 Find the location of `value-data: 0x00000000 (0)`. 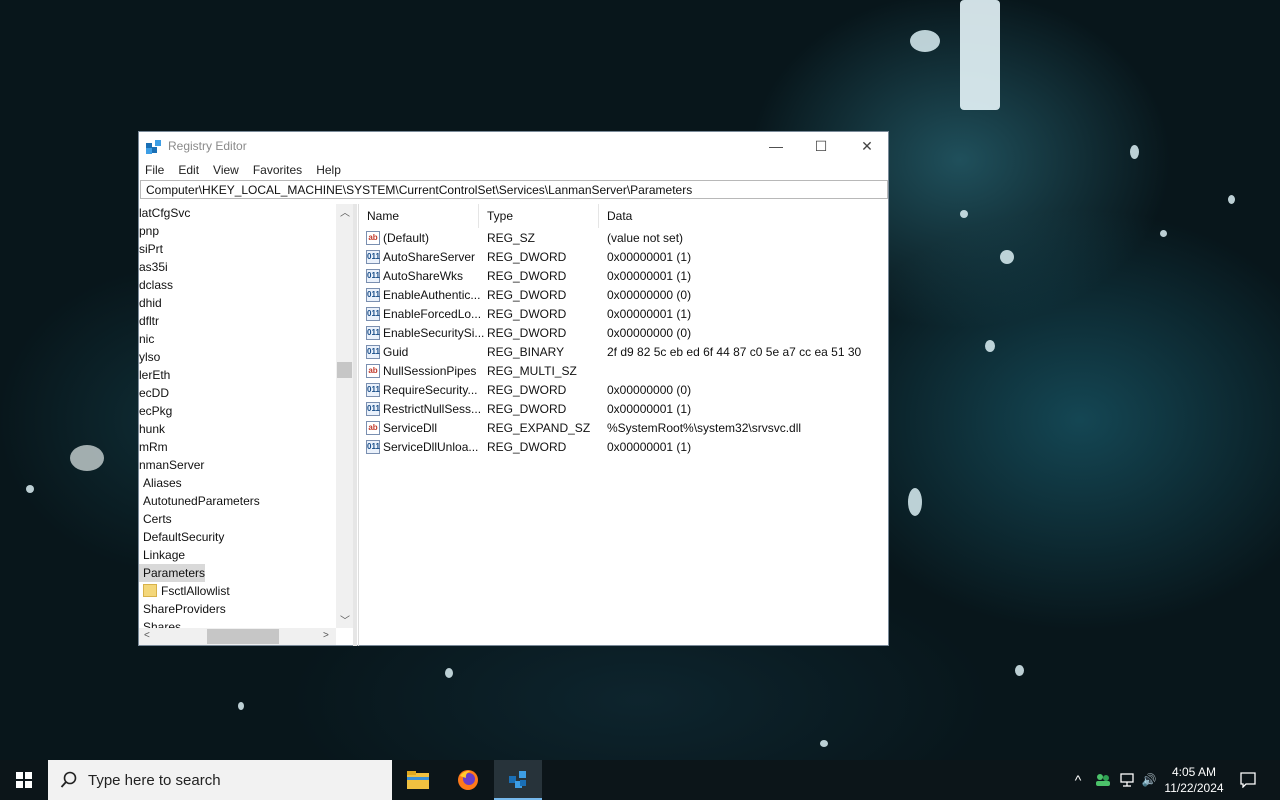

value-data: 0x00000000 (0) is located at coordinates (649, 390).